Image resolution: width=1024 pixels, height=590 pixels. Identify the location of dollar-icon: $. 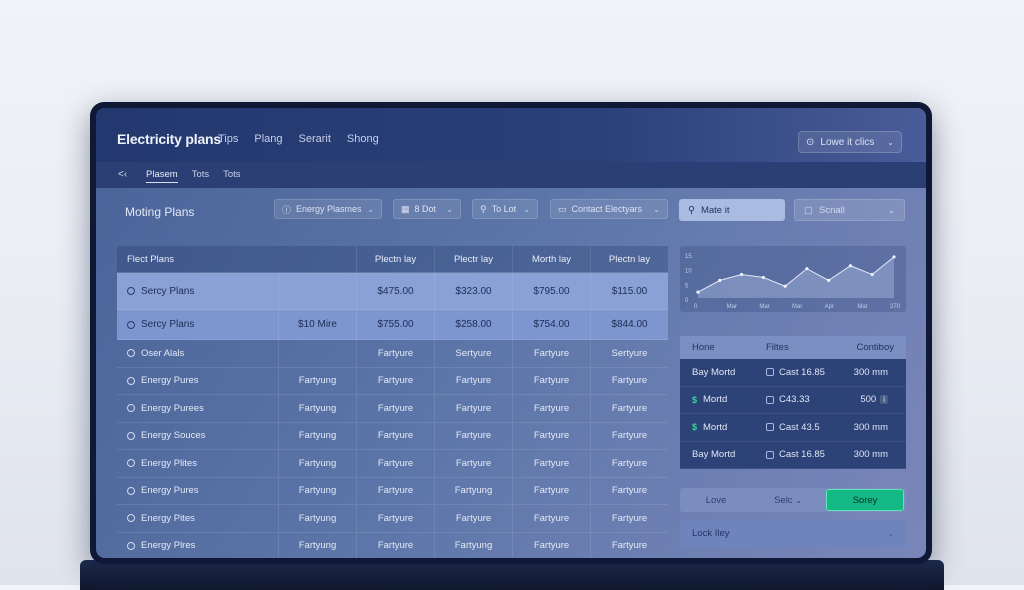
(695, 399).